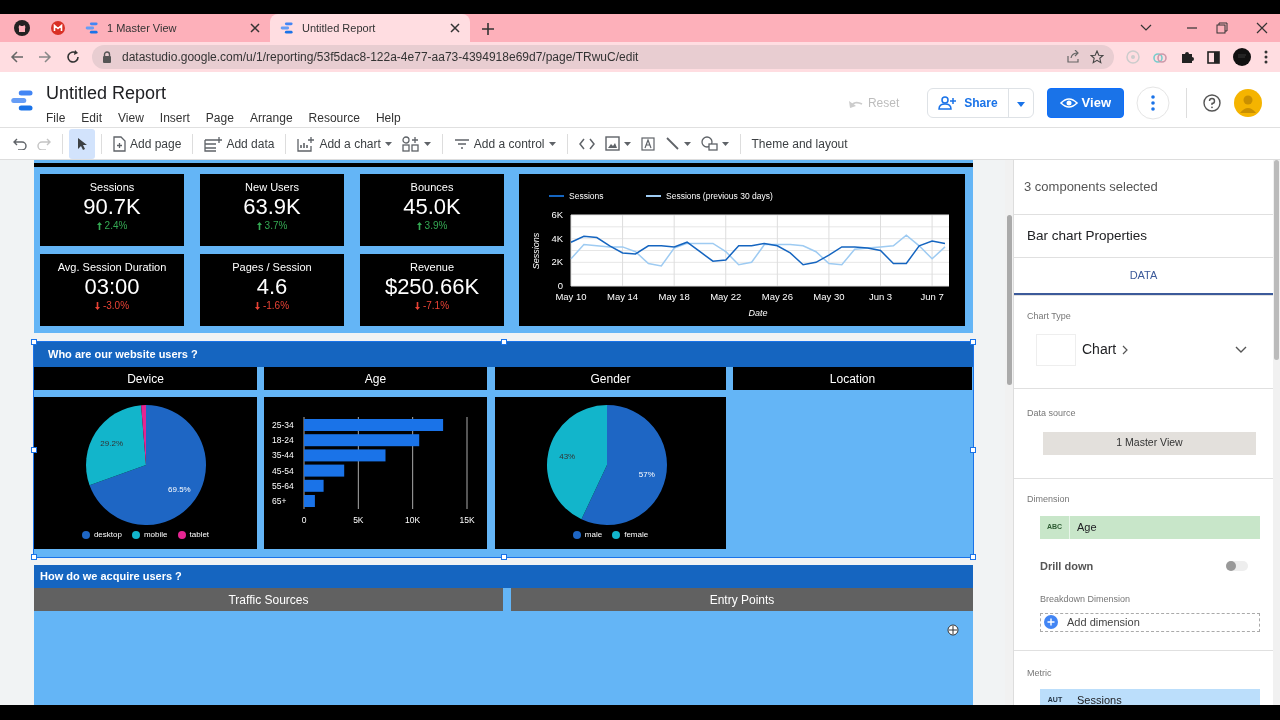  What do you see at coordinates (1153, 103) in the screenshot?
I see `more-options-icon` at bounding box center [1153, 103].